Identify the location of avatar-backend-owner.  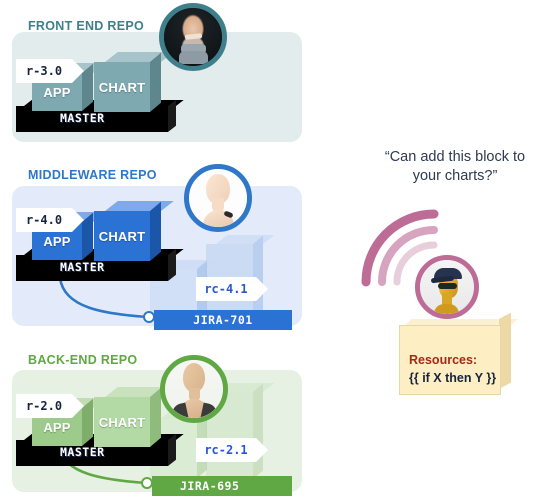
(194, 389).